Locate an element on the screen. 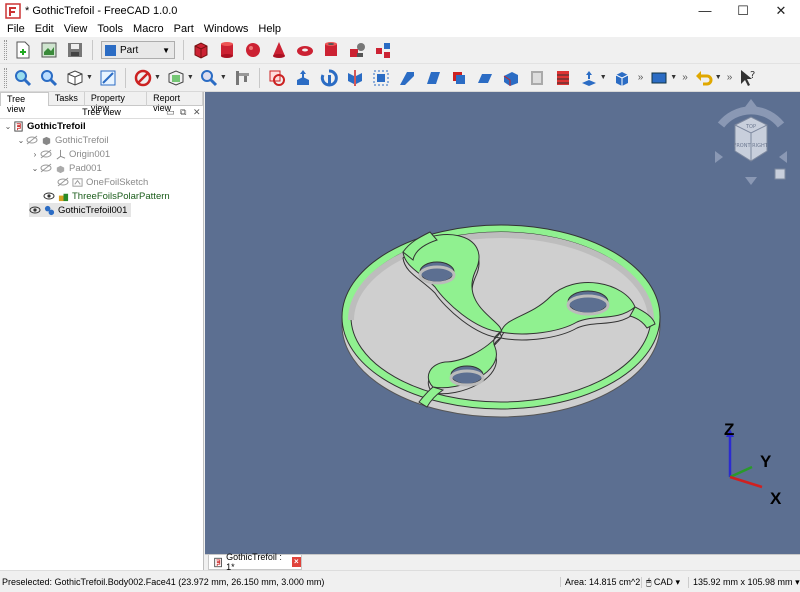 The image size is (800, 592). chevron-down-icon: ▾ is located at coordinates (797, 582).